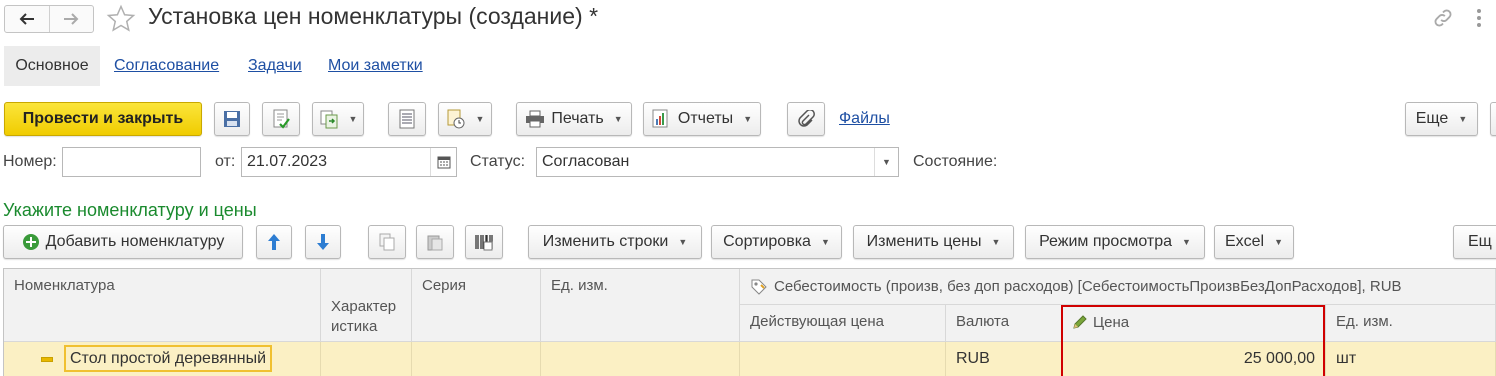 This screenshot has height=376, width=1496. Describe the element at coordinates (1411, 359) in the screenshot. I see `cell-unit-2: шт` at that location.